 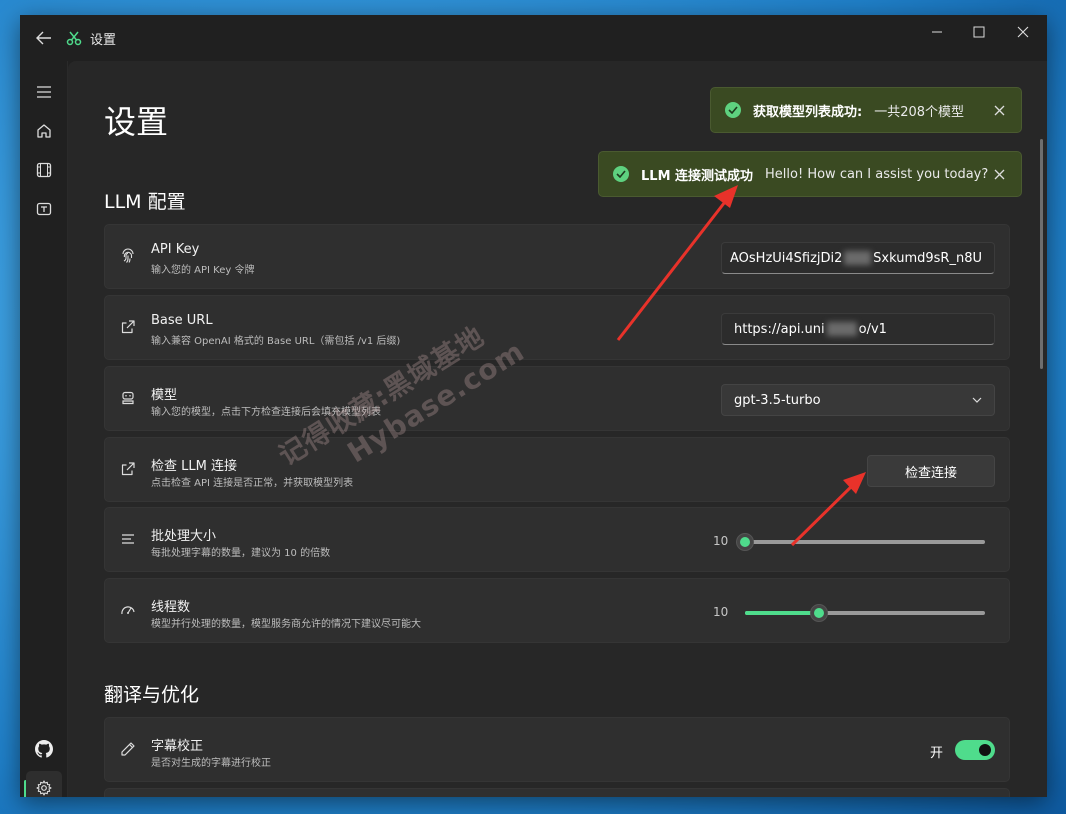 I want to click on scrollbar, so click(x=1041, y=254).